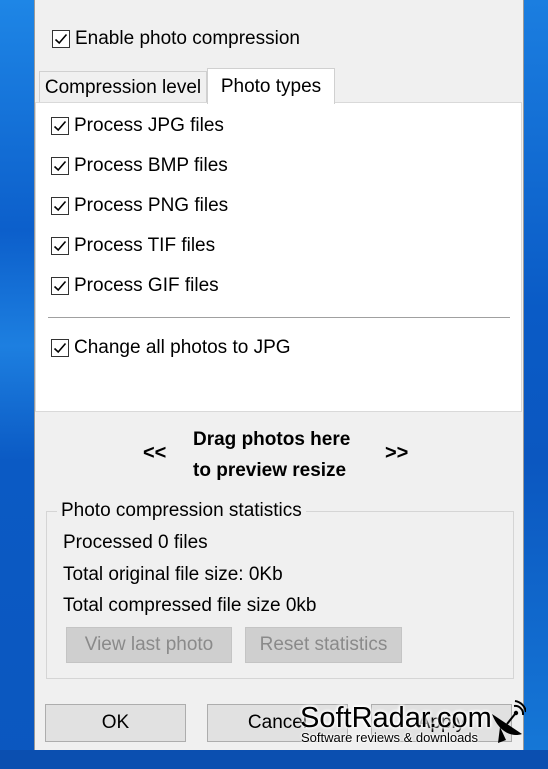 The image size is (548, 769). I want to click on enable-compression-checkbox: Enable photo compression, so click(176, 39).